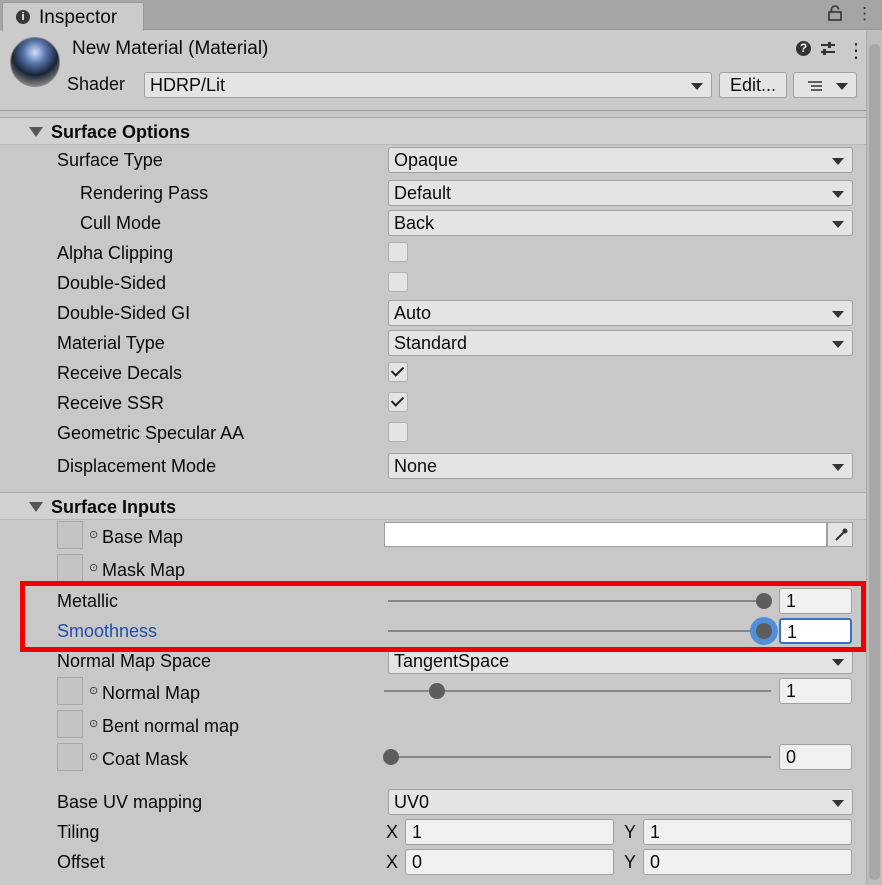  What do you see at coordinates (655, 862) in the screenshot?
I see `offset-y-value: 0` at bounding box center [655, 862].